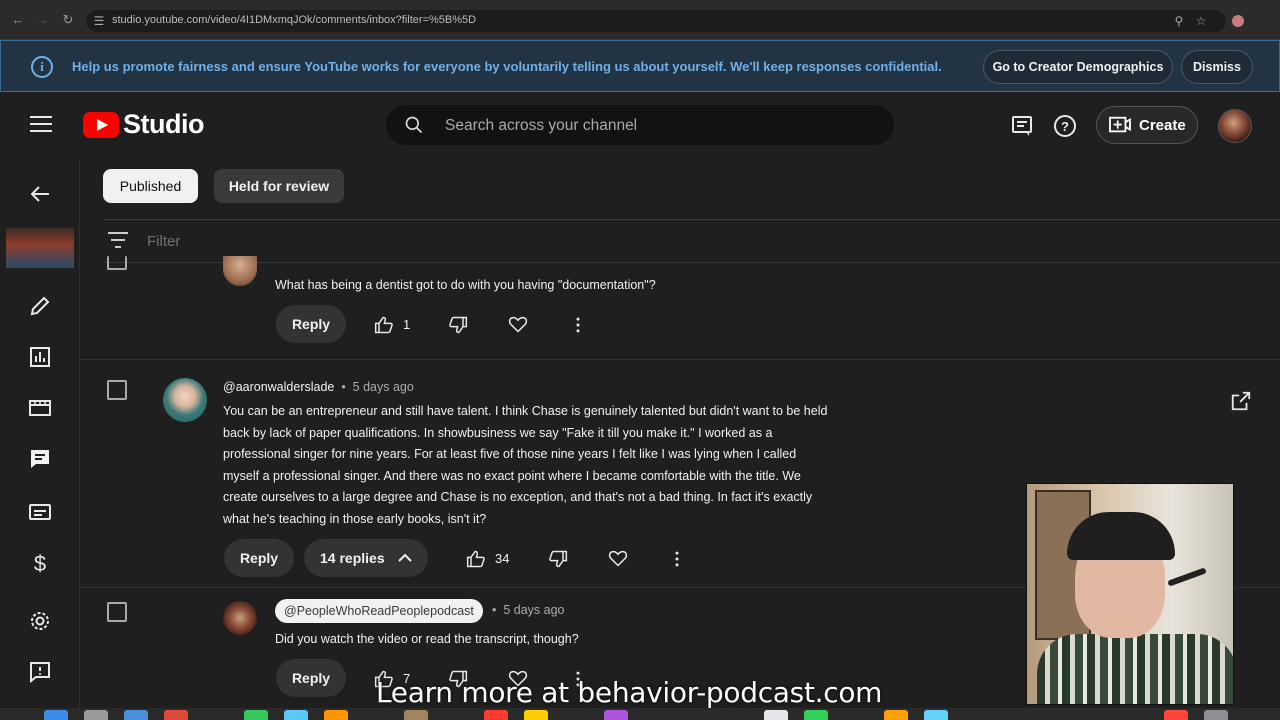 Image resolution: width=1280 pixels, height=720 pixels. I want to click on search-icon, so click(414, 125).